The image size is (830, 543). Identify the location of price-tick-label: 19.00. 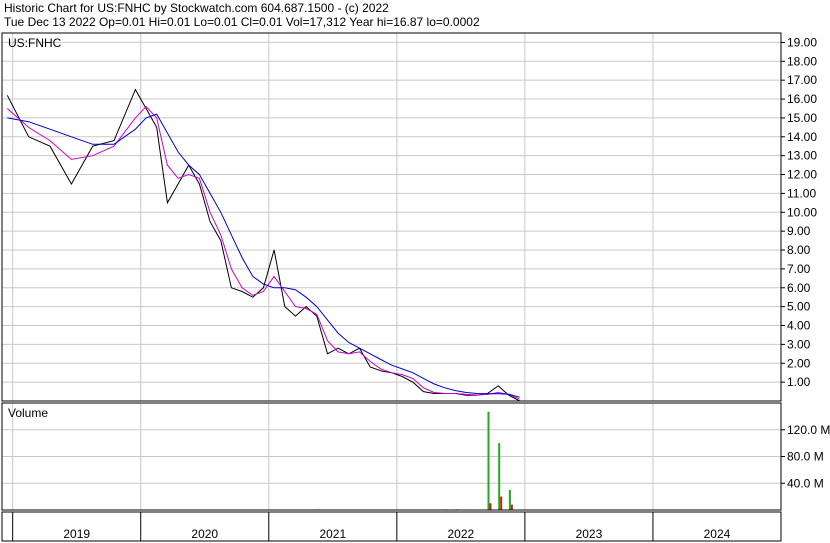
(802, 42).